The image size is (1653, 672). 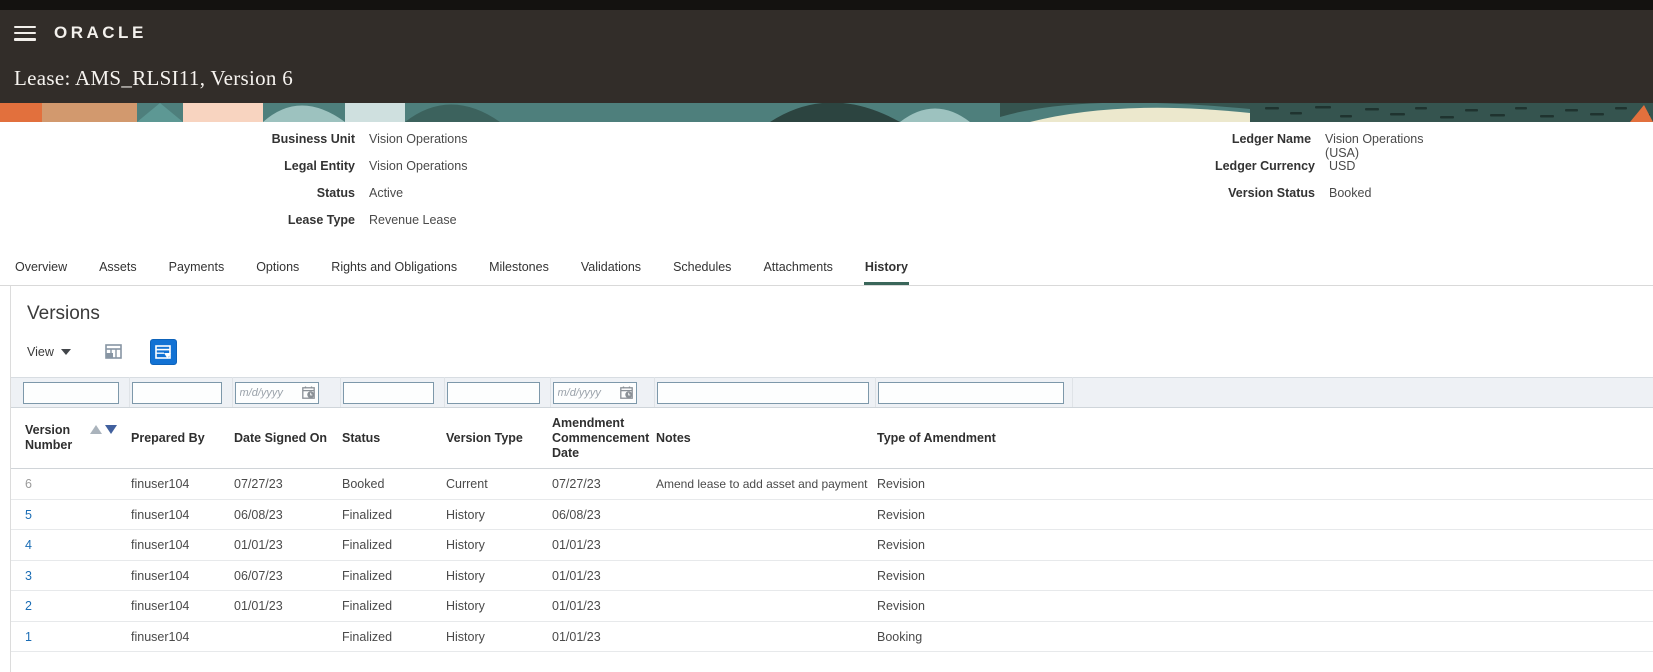 I want to click on chevron-down-icon, so click(x=65, y=352).